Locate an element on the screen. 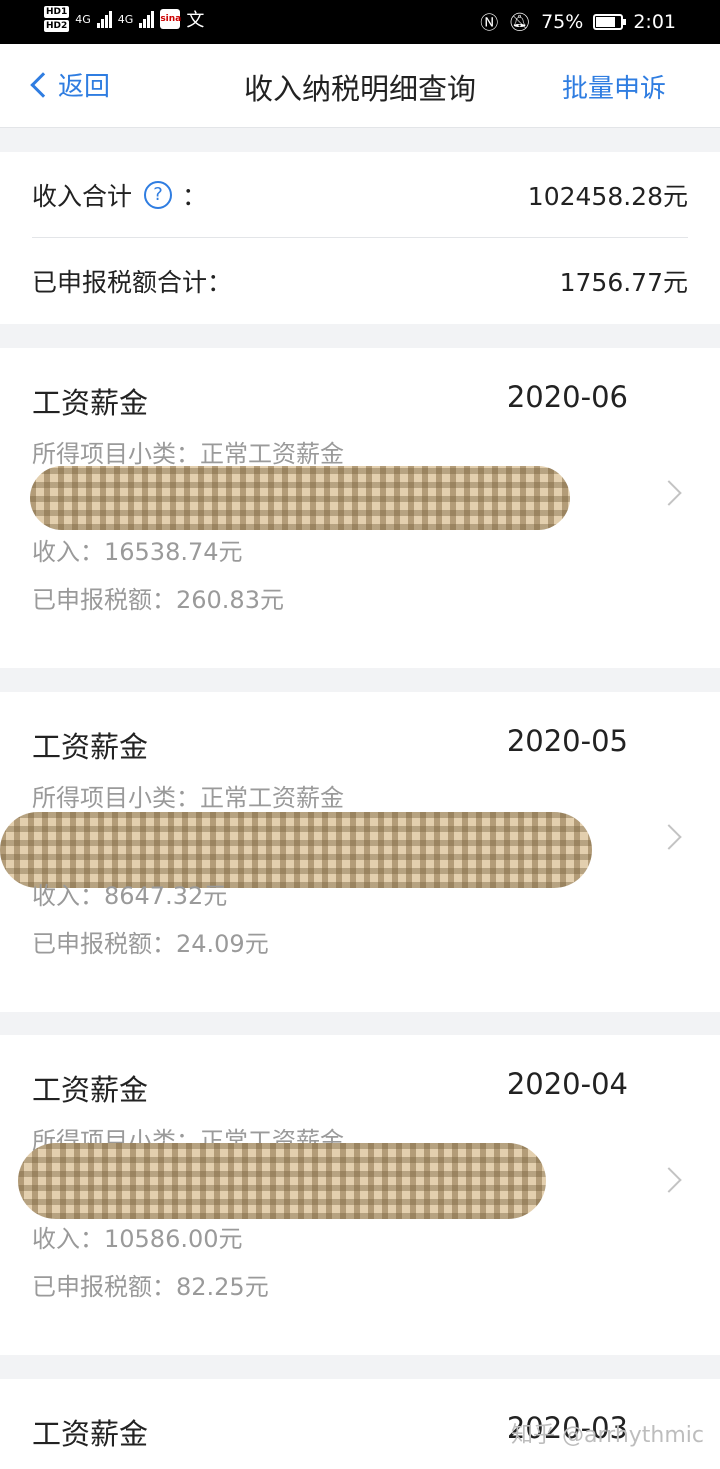 The image size is (720, 1469). network-type-2: 4G is located at coordinates (125, 19).